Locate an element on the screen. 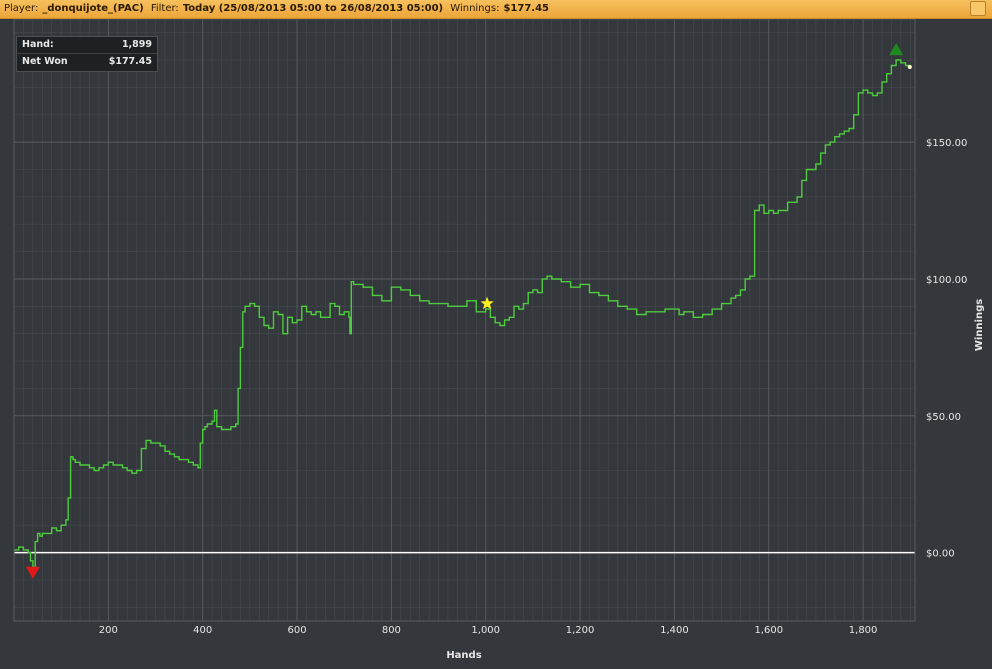 Image resolution: width=992 pixels, height=669 pixels. x-tick-label: 1,800 is located at coordinates (863, 630).